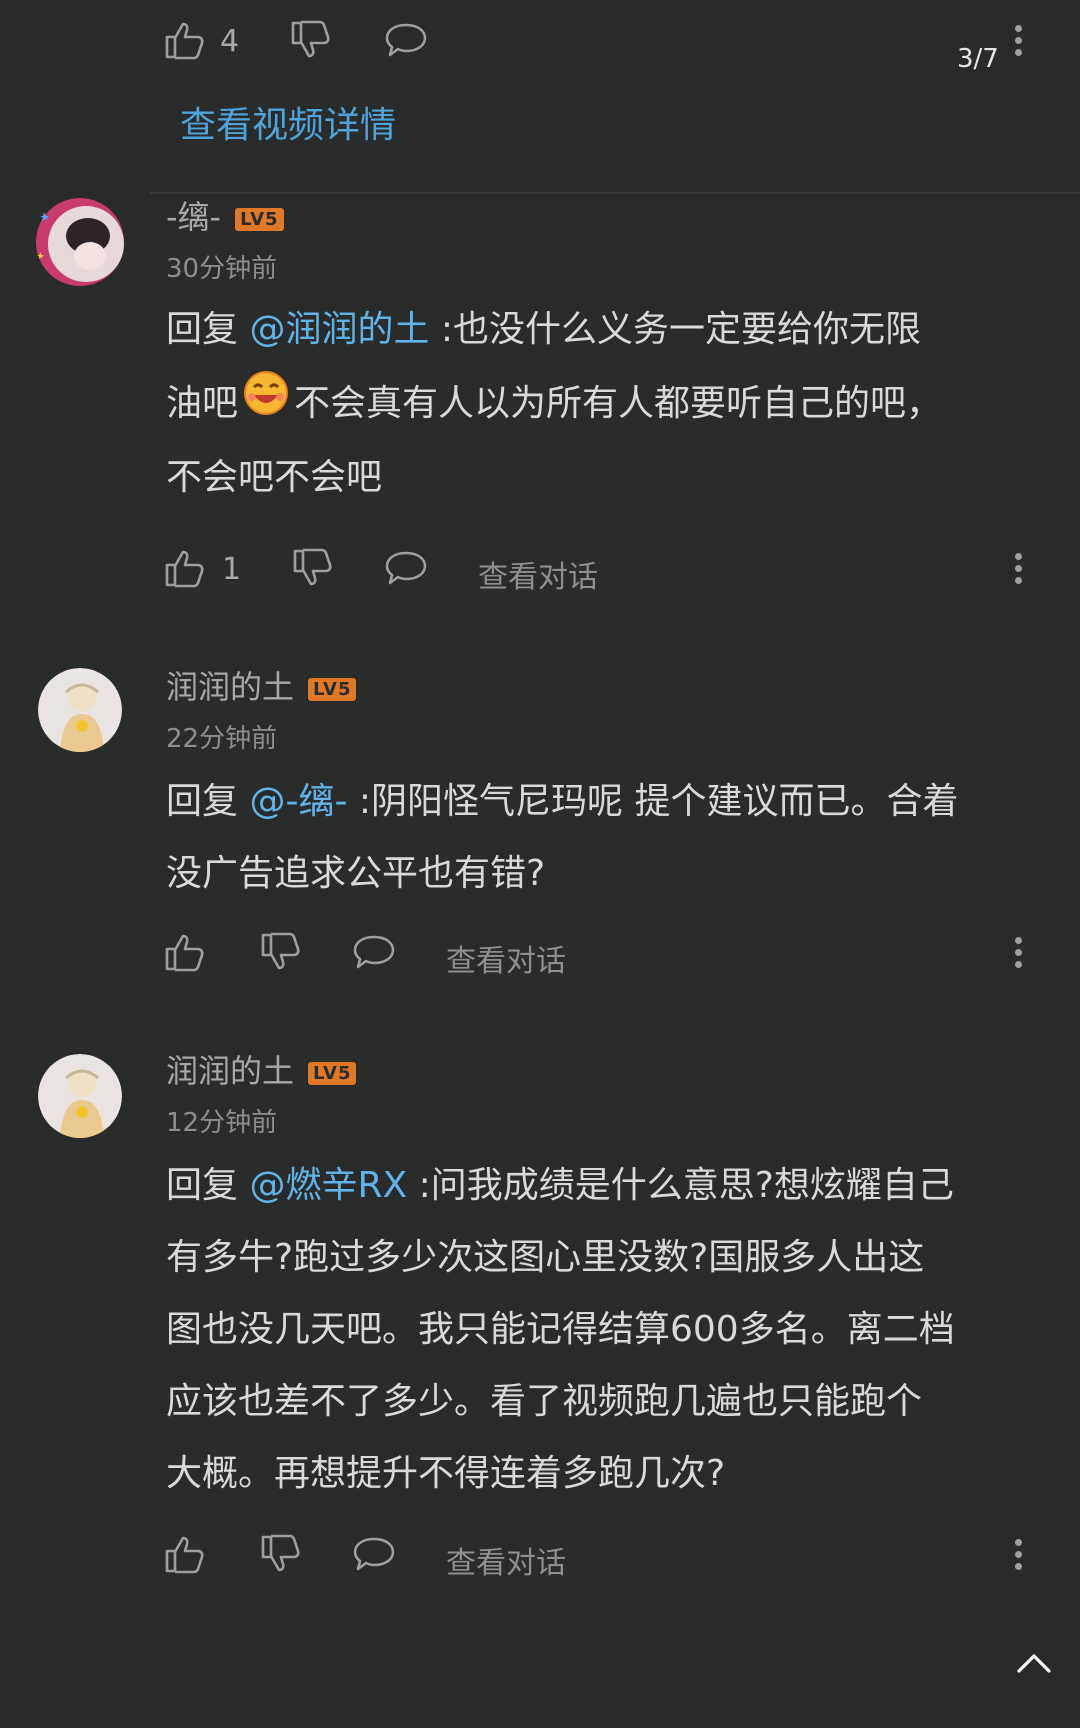 Image resolution: width=1080 pixels, height=1728 pixels. What do you see at coordinates (680, 1185) in the screenshot?
I see `comment-line-text: :问我成绩是什么意思?想炫耀自己` at bounding box center [680, 1185].